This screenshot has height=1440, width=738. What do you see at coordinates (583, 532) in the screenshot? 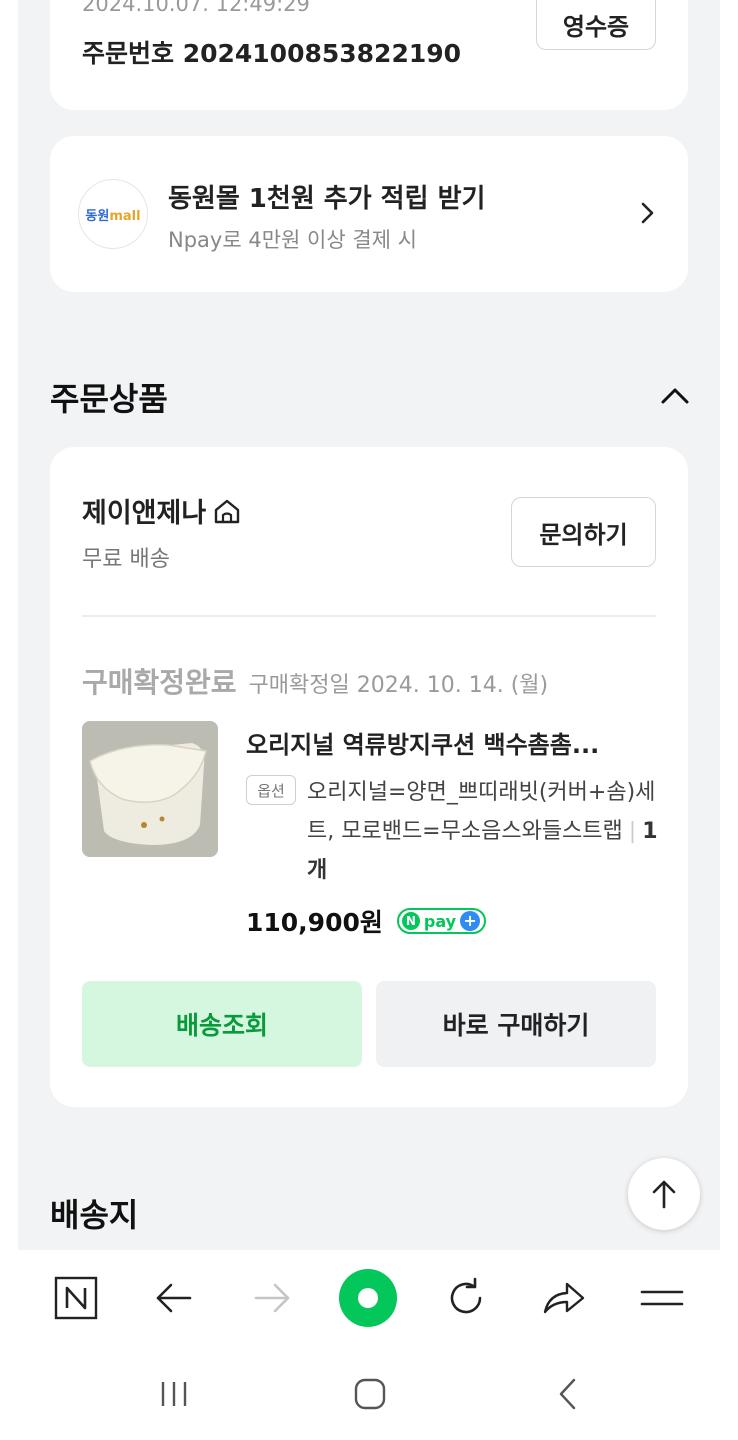
I see `inquiry-button: 문의하기` at bounding box center [583, 532].